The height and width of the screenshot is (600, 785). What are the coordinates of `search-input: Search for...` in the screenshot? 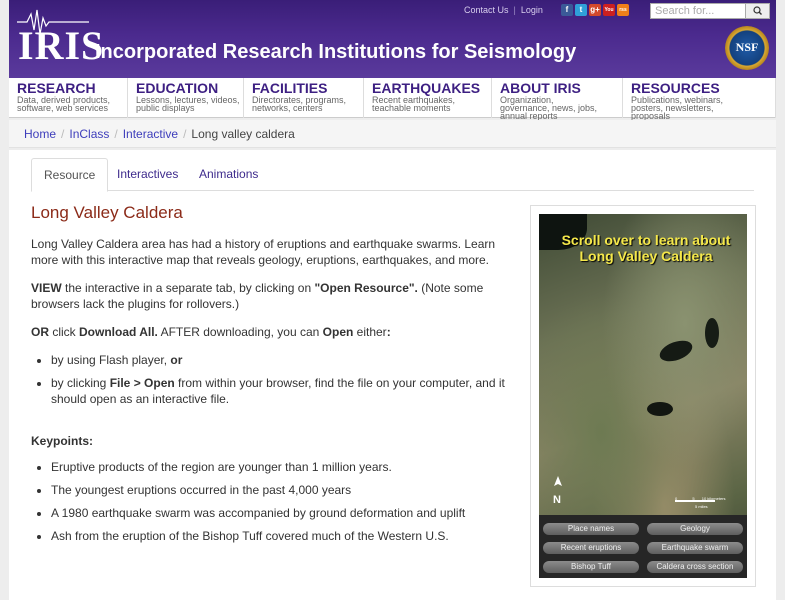 It's located at (698, 11).